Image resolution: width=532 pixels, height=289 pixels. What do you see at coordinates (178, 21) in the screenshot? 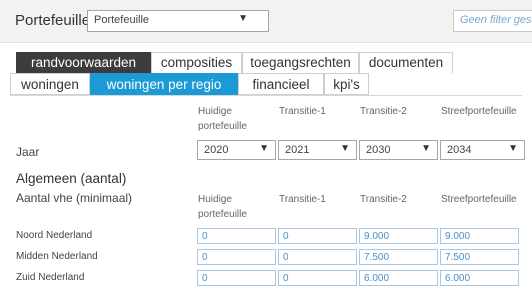
I see `portfolio-select: Portefeuille ▼` at bounding box center [178, 21].